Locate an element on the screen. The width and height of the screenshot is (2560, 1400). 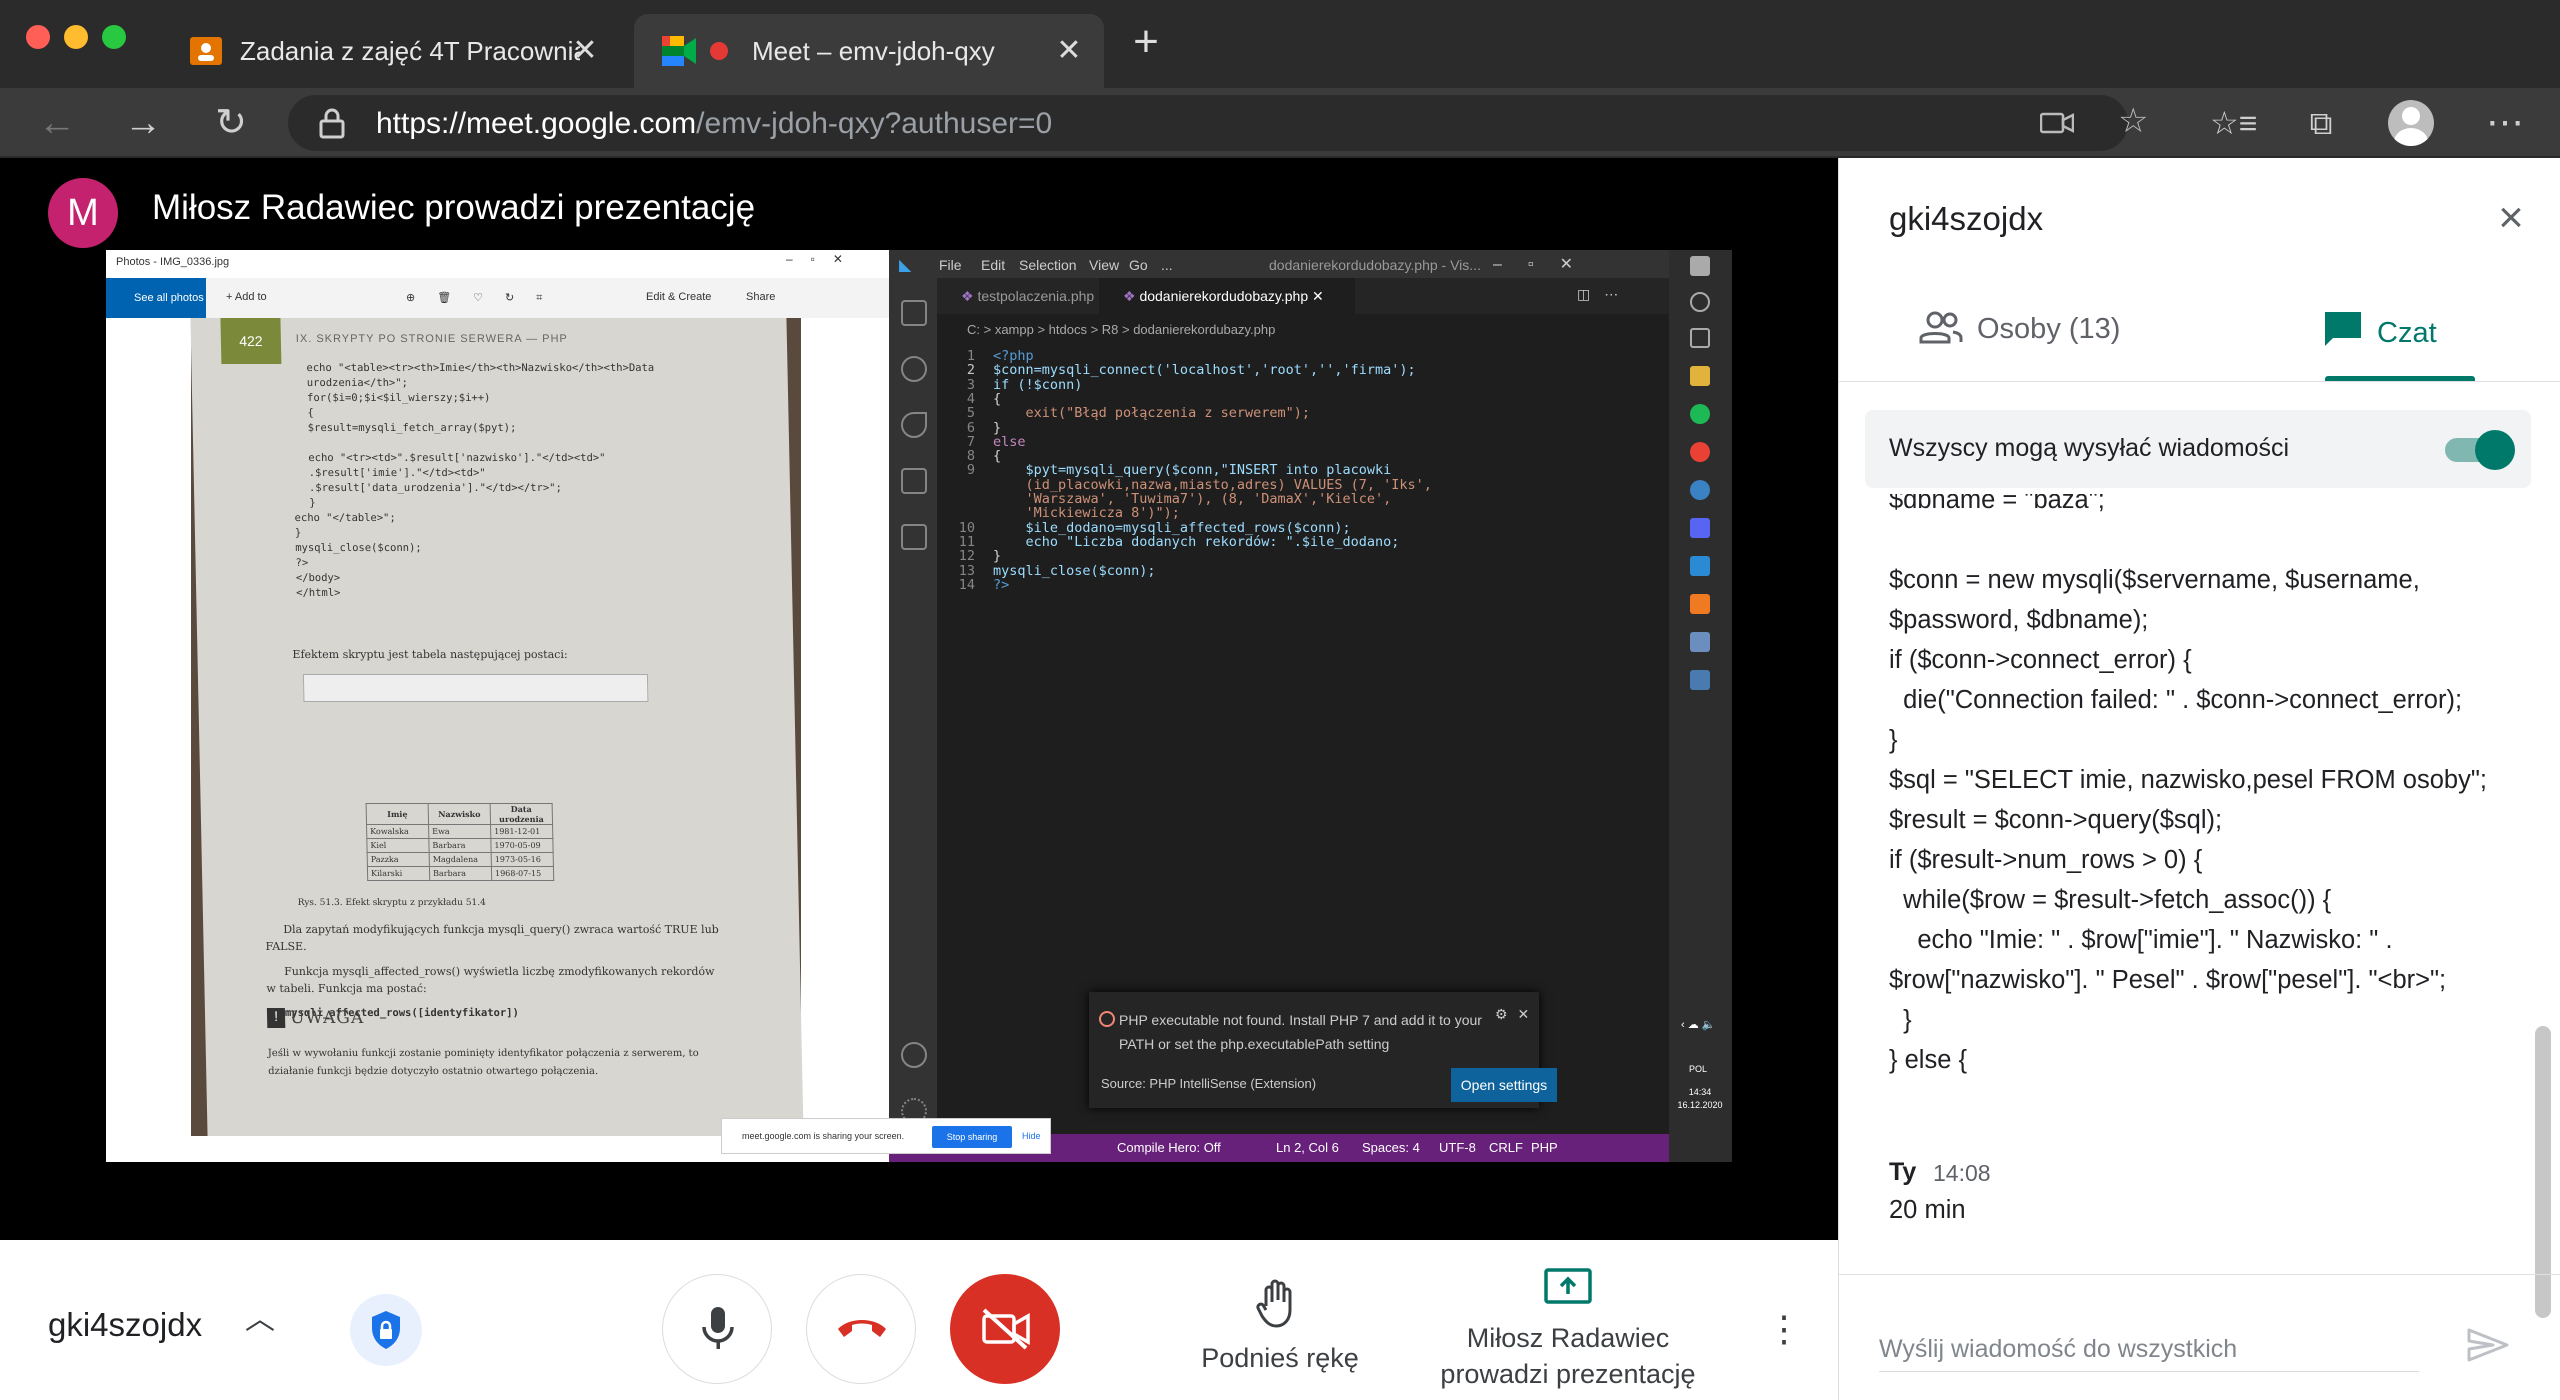
table-row: Kilarski Barbara 1968-07-15 is located at coordinates (460, 873).